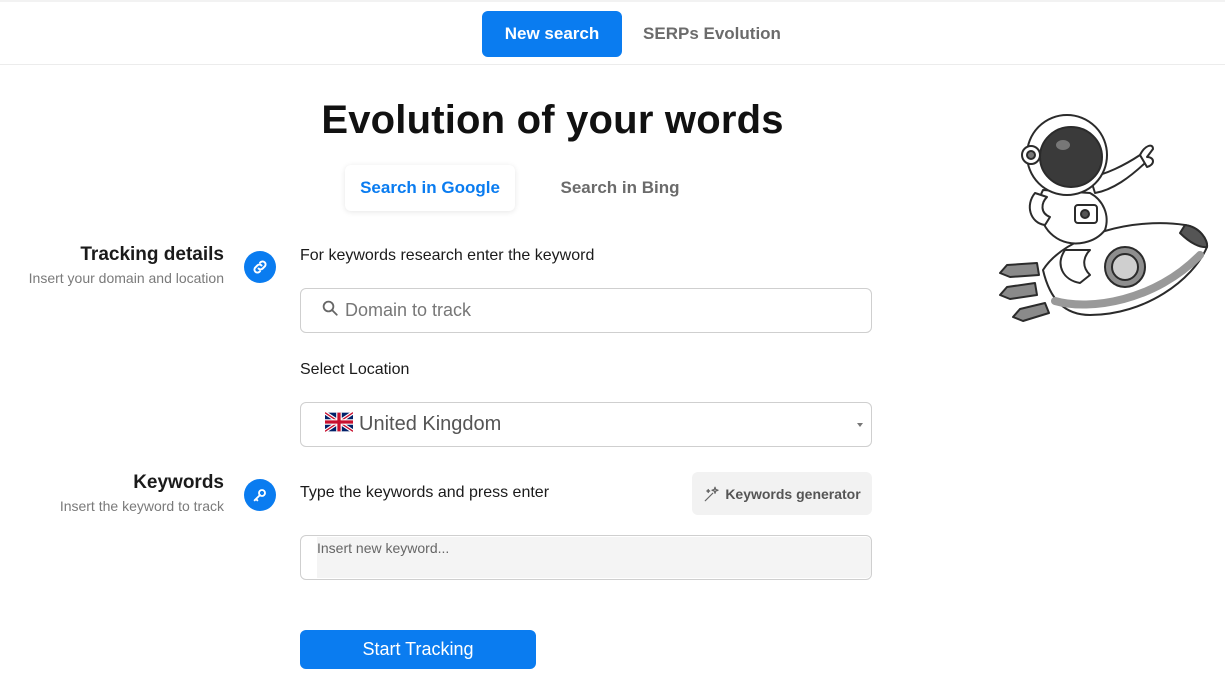 The width and height of the screenshot is (1225, 694). What do you see at coordinates (430, 424) in the screenshot?
I see `location-value: United Kingdom` at bounding box center [430, 424].